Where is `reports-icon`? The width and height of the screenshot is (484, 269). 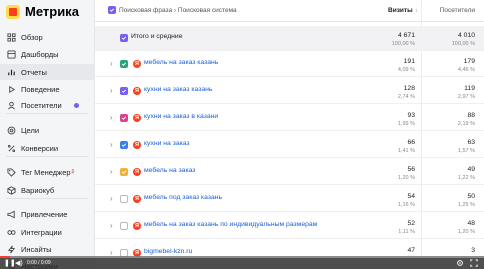 reports-icon is located at coordinates (11, 72).